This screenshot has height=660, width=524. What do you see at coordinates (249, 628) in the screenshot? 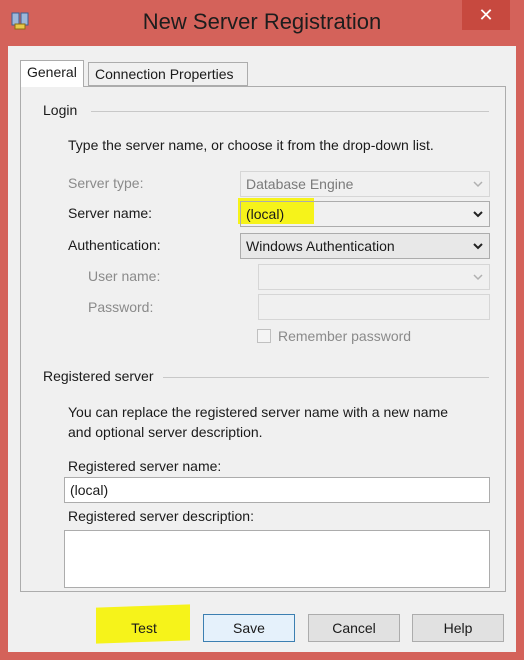
I see `save-button: Save` at bounding box center [249, 628].